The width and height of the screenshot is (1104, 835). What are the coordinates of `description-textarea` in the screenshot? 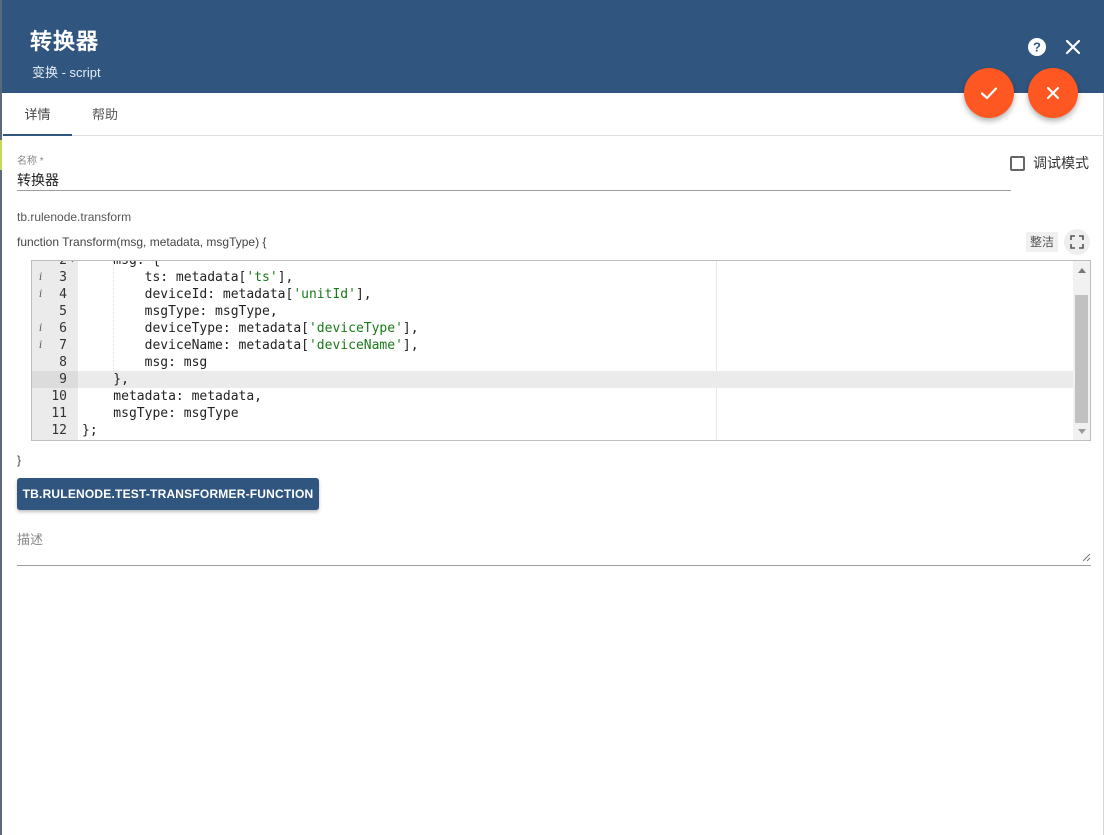 It's located at (554, 557).